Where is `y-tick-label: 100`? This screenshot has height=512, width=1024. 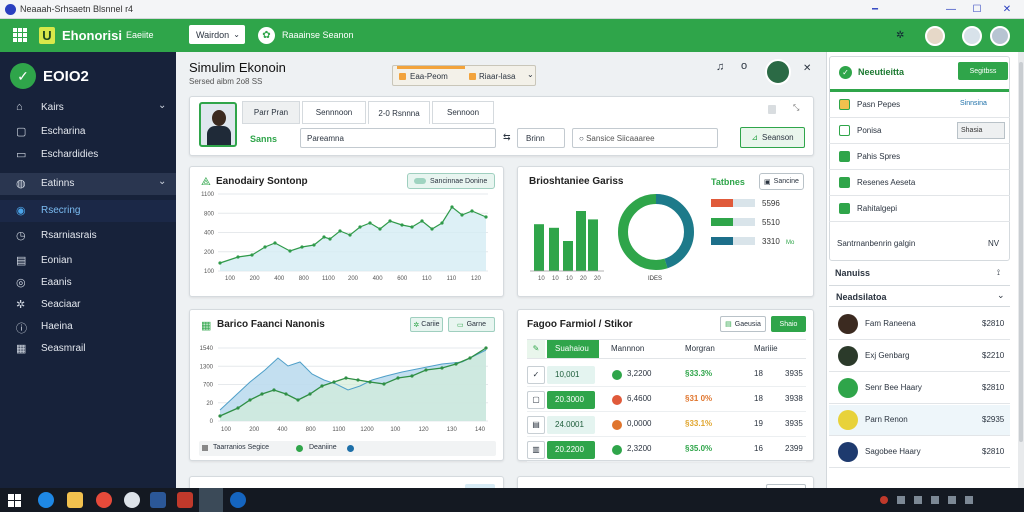
y-tick-label: 100 is located at coordinates (209, 272).